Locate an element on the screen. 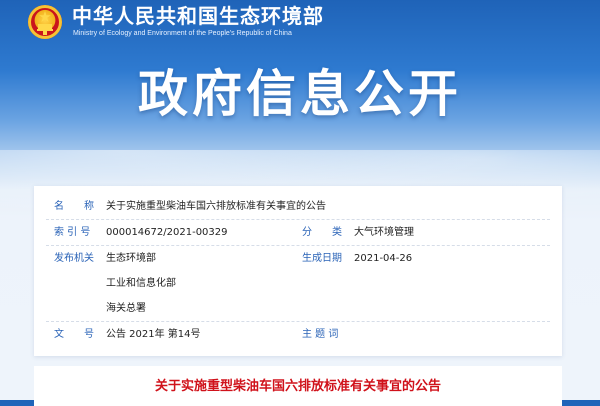 The height and width of the screenshot is (406, 600). issuer-value-1: 生态环境部 is located at coordinates (131, 258).